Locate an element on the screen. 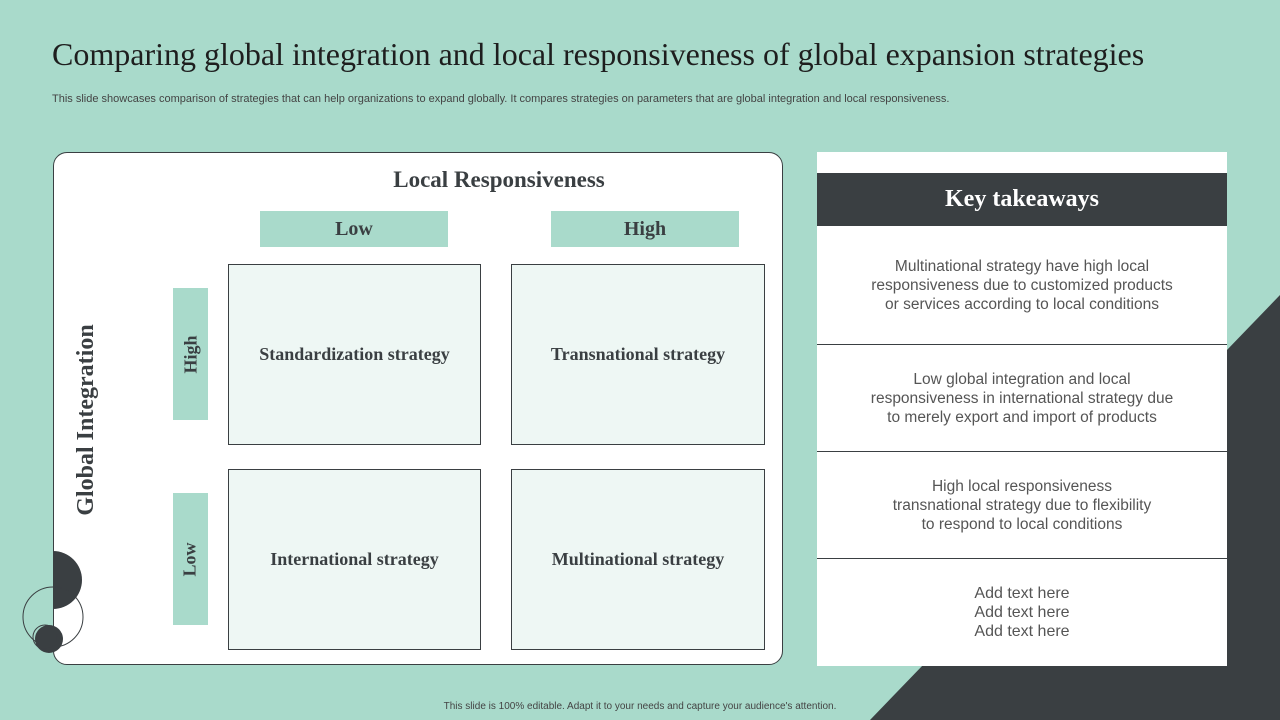  local-responsiveness-label: Local Responsiveness is located at coordinates (499, 179).